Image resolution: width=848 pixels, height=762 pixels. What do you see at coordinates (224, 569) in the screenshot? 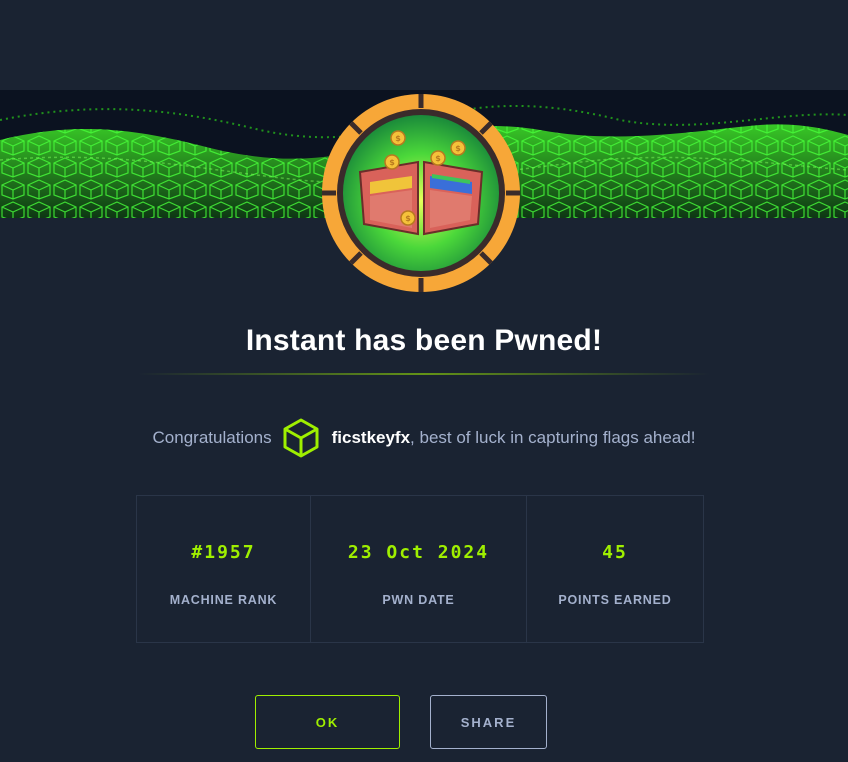
I see `stat-machine-rank: #1957 MACHINE RANK` at bounding box center [224, 569].